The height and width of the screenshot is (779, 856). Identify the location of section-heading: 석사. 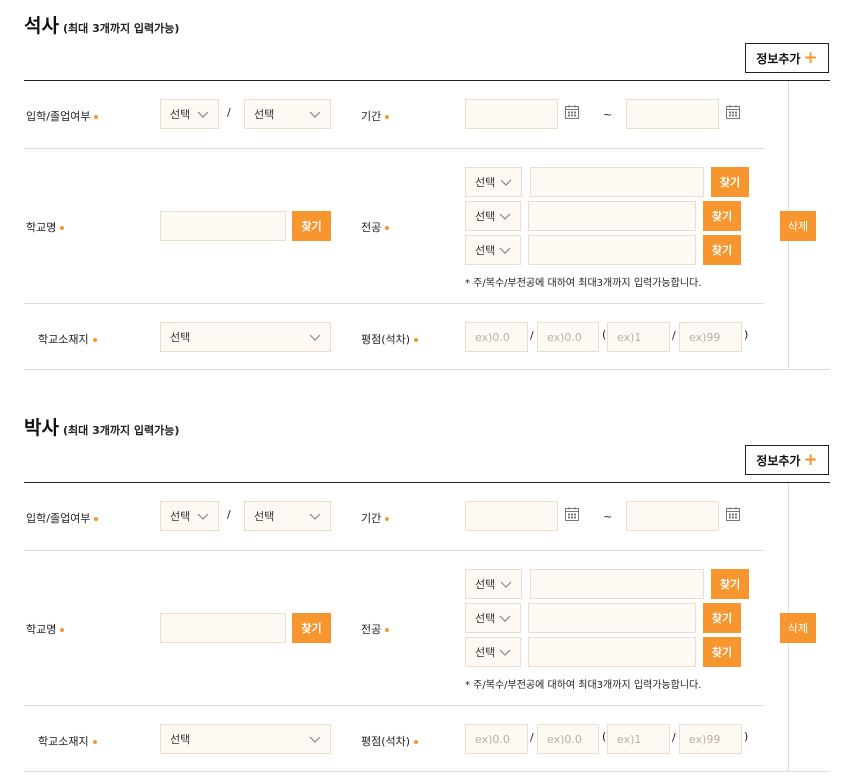
(41, 26).